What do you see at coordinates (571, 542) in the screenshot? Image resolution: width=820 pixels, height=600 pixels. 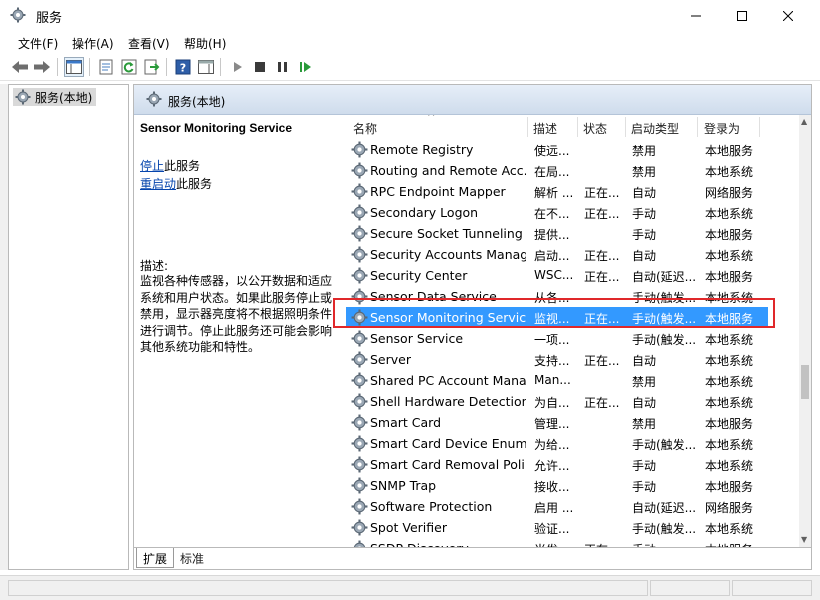 I see `service-row: SSDP Discovery当发...正在...手动本地服务` at bounding box center [571, 542].